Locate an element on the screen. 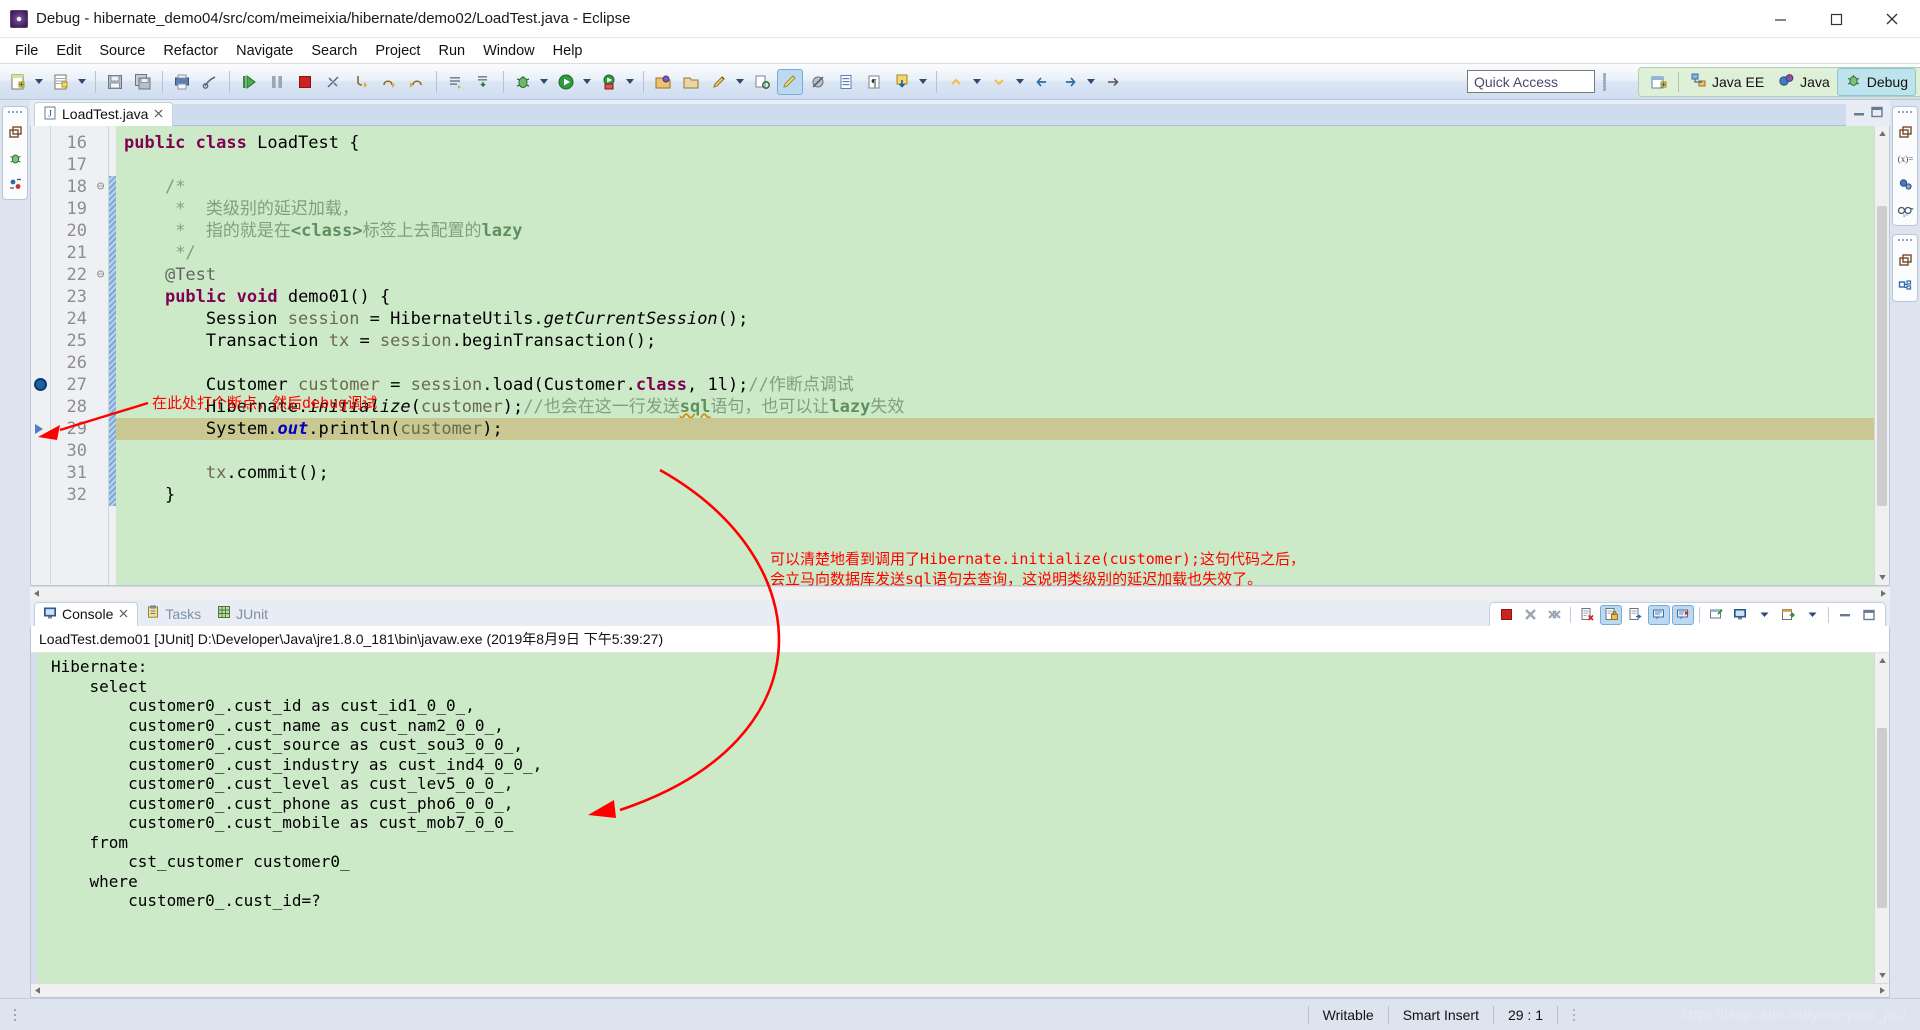  code-line: @Test is located at coordinates (995, 275).